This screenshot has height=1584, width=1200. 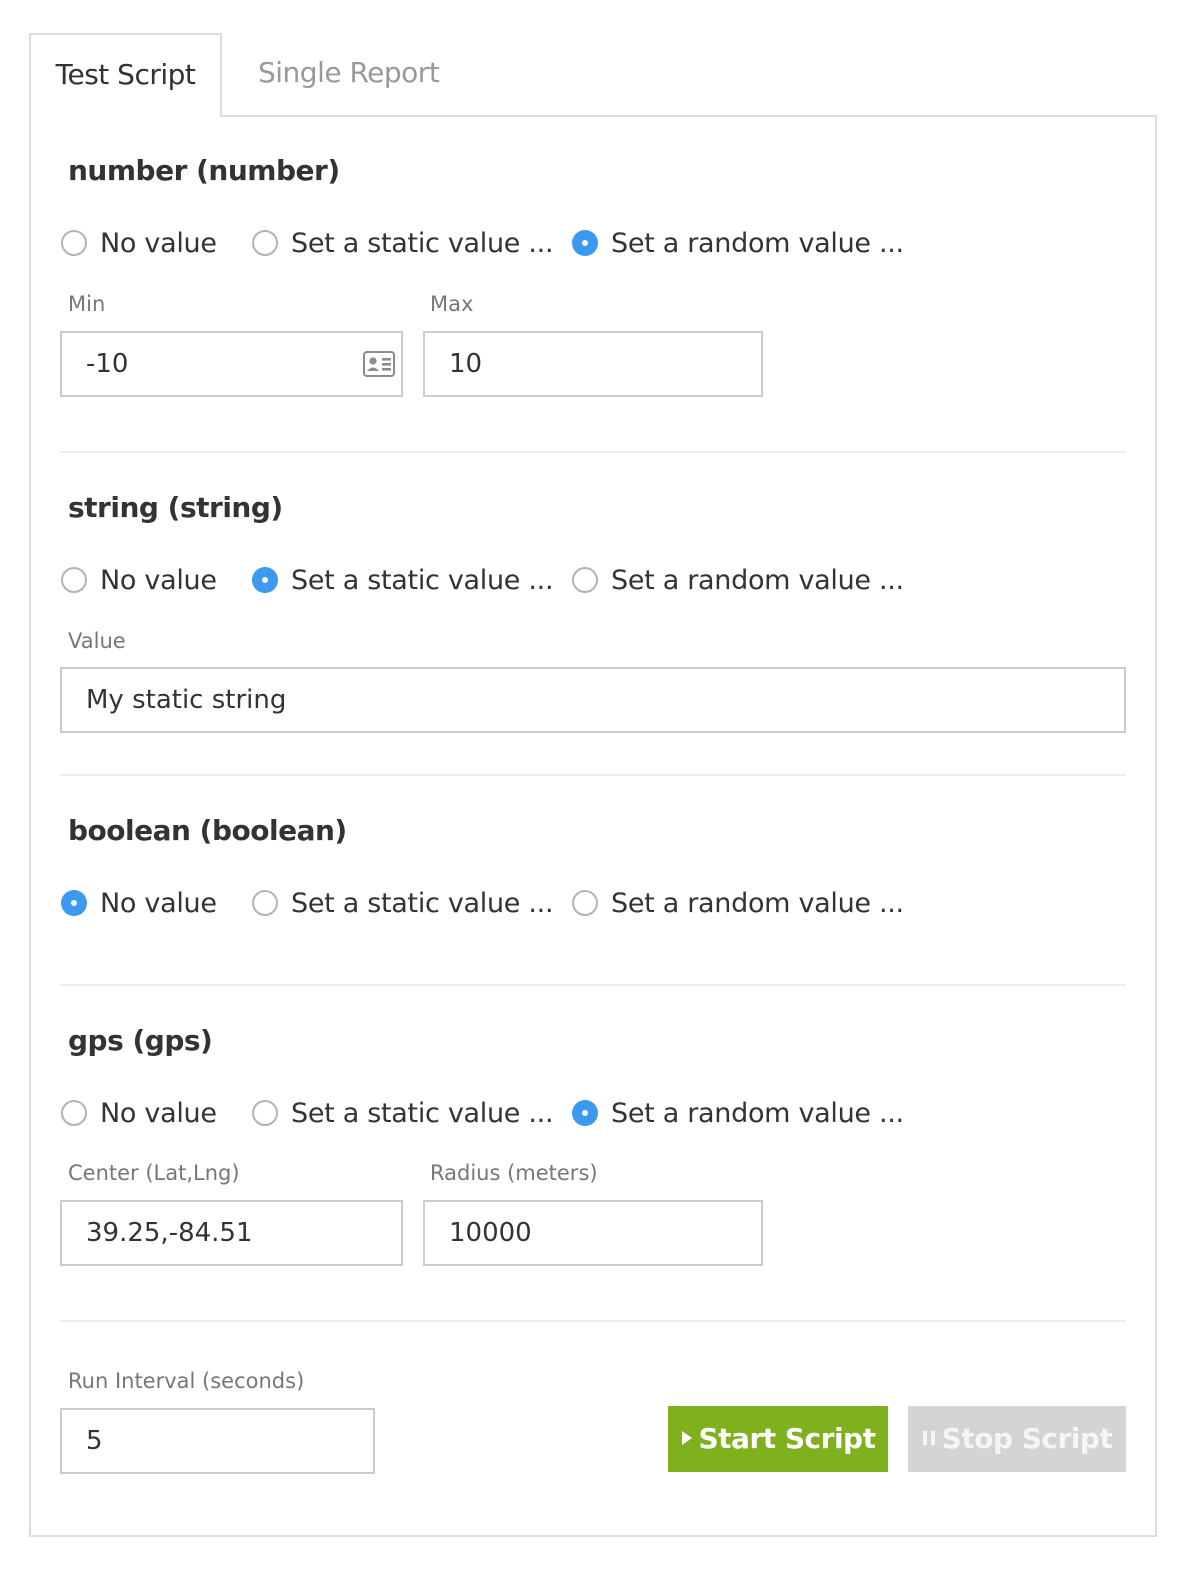 What do you see at coordinates (140, 1040) in the screenshot?
I see `section-title-gps: gps (gps)` at bounding box center [140, 1040].